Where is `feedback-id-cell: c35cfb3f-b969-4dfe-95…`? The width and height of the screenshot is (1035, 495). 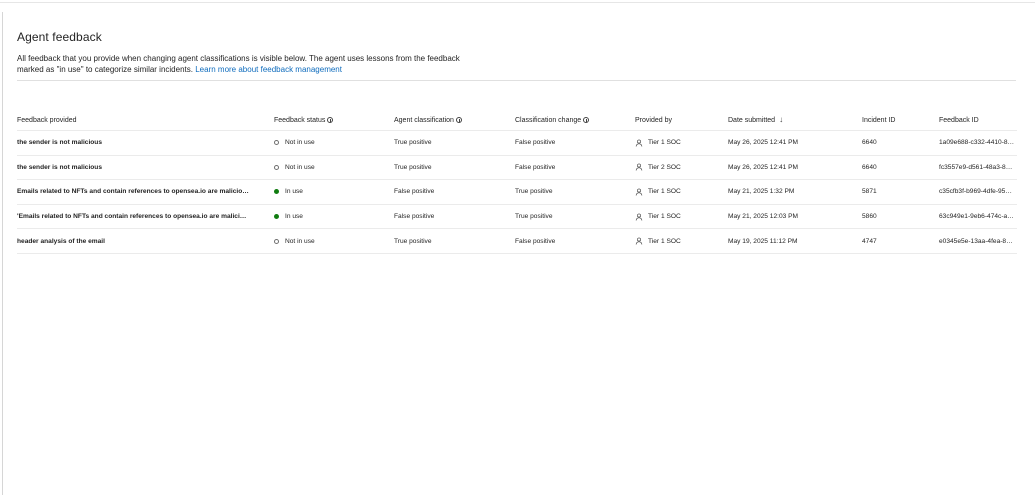 feedback-id-cell: c35cfb3f-b969-4dfe-95… is located at coordinates (975, 192).